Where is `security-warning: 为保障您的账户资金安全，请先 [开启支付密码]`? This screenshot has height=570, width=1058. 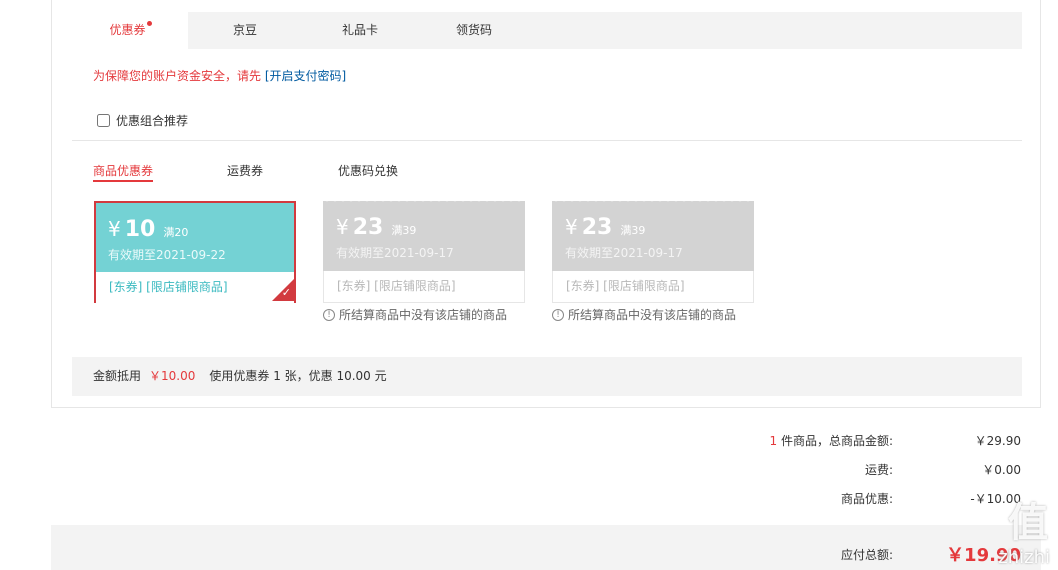 security-warning: 为保障您的账户资金安全，请先 [开启支付密码] is located at coordinates (219, 75).